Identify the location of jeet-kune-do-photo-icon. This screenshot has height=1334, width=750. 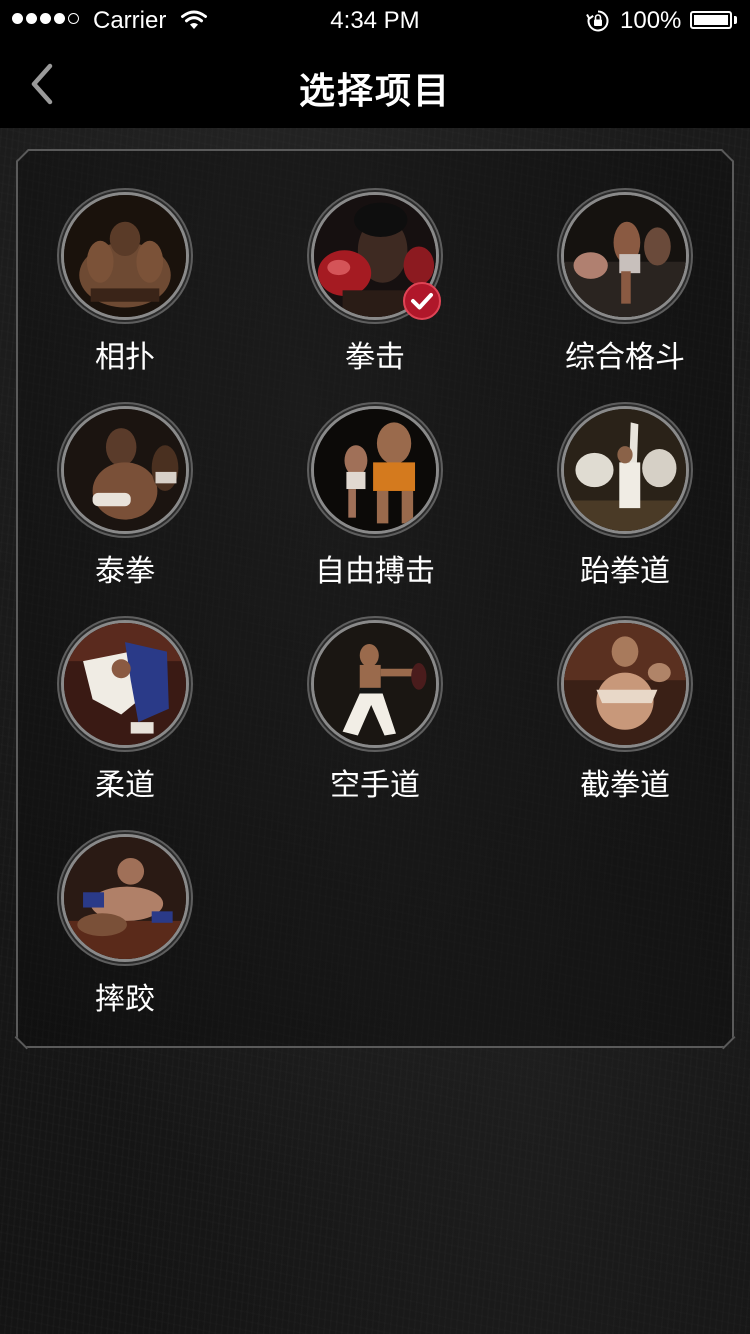
(625, 684).